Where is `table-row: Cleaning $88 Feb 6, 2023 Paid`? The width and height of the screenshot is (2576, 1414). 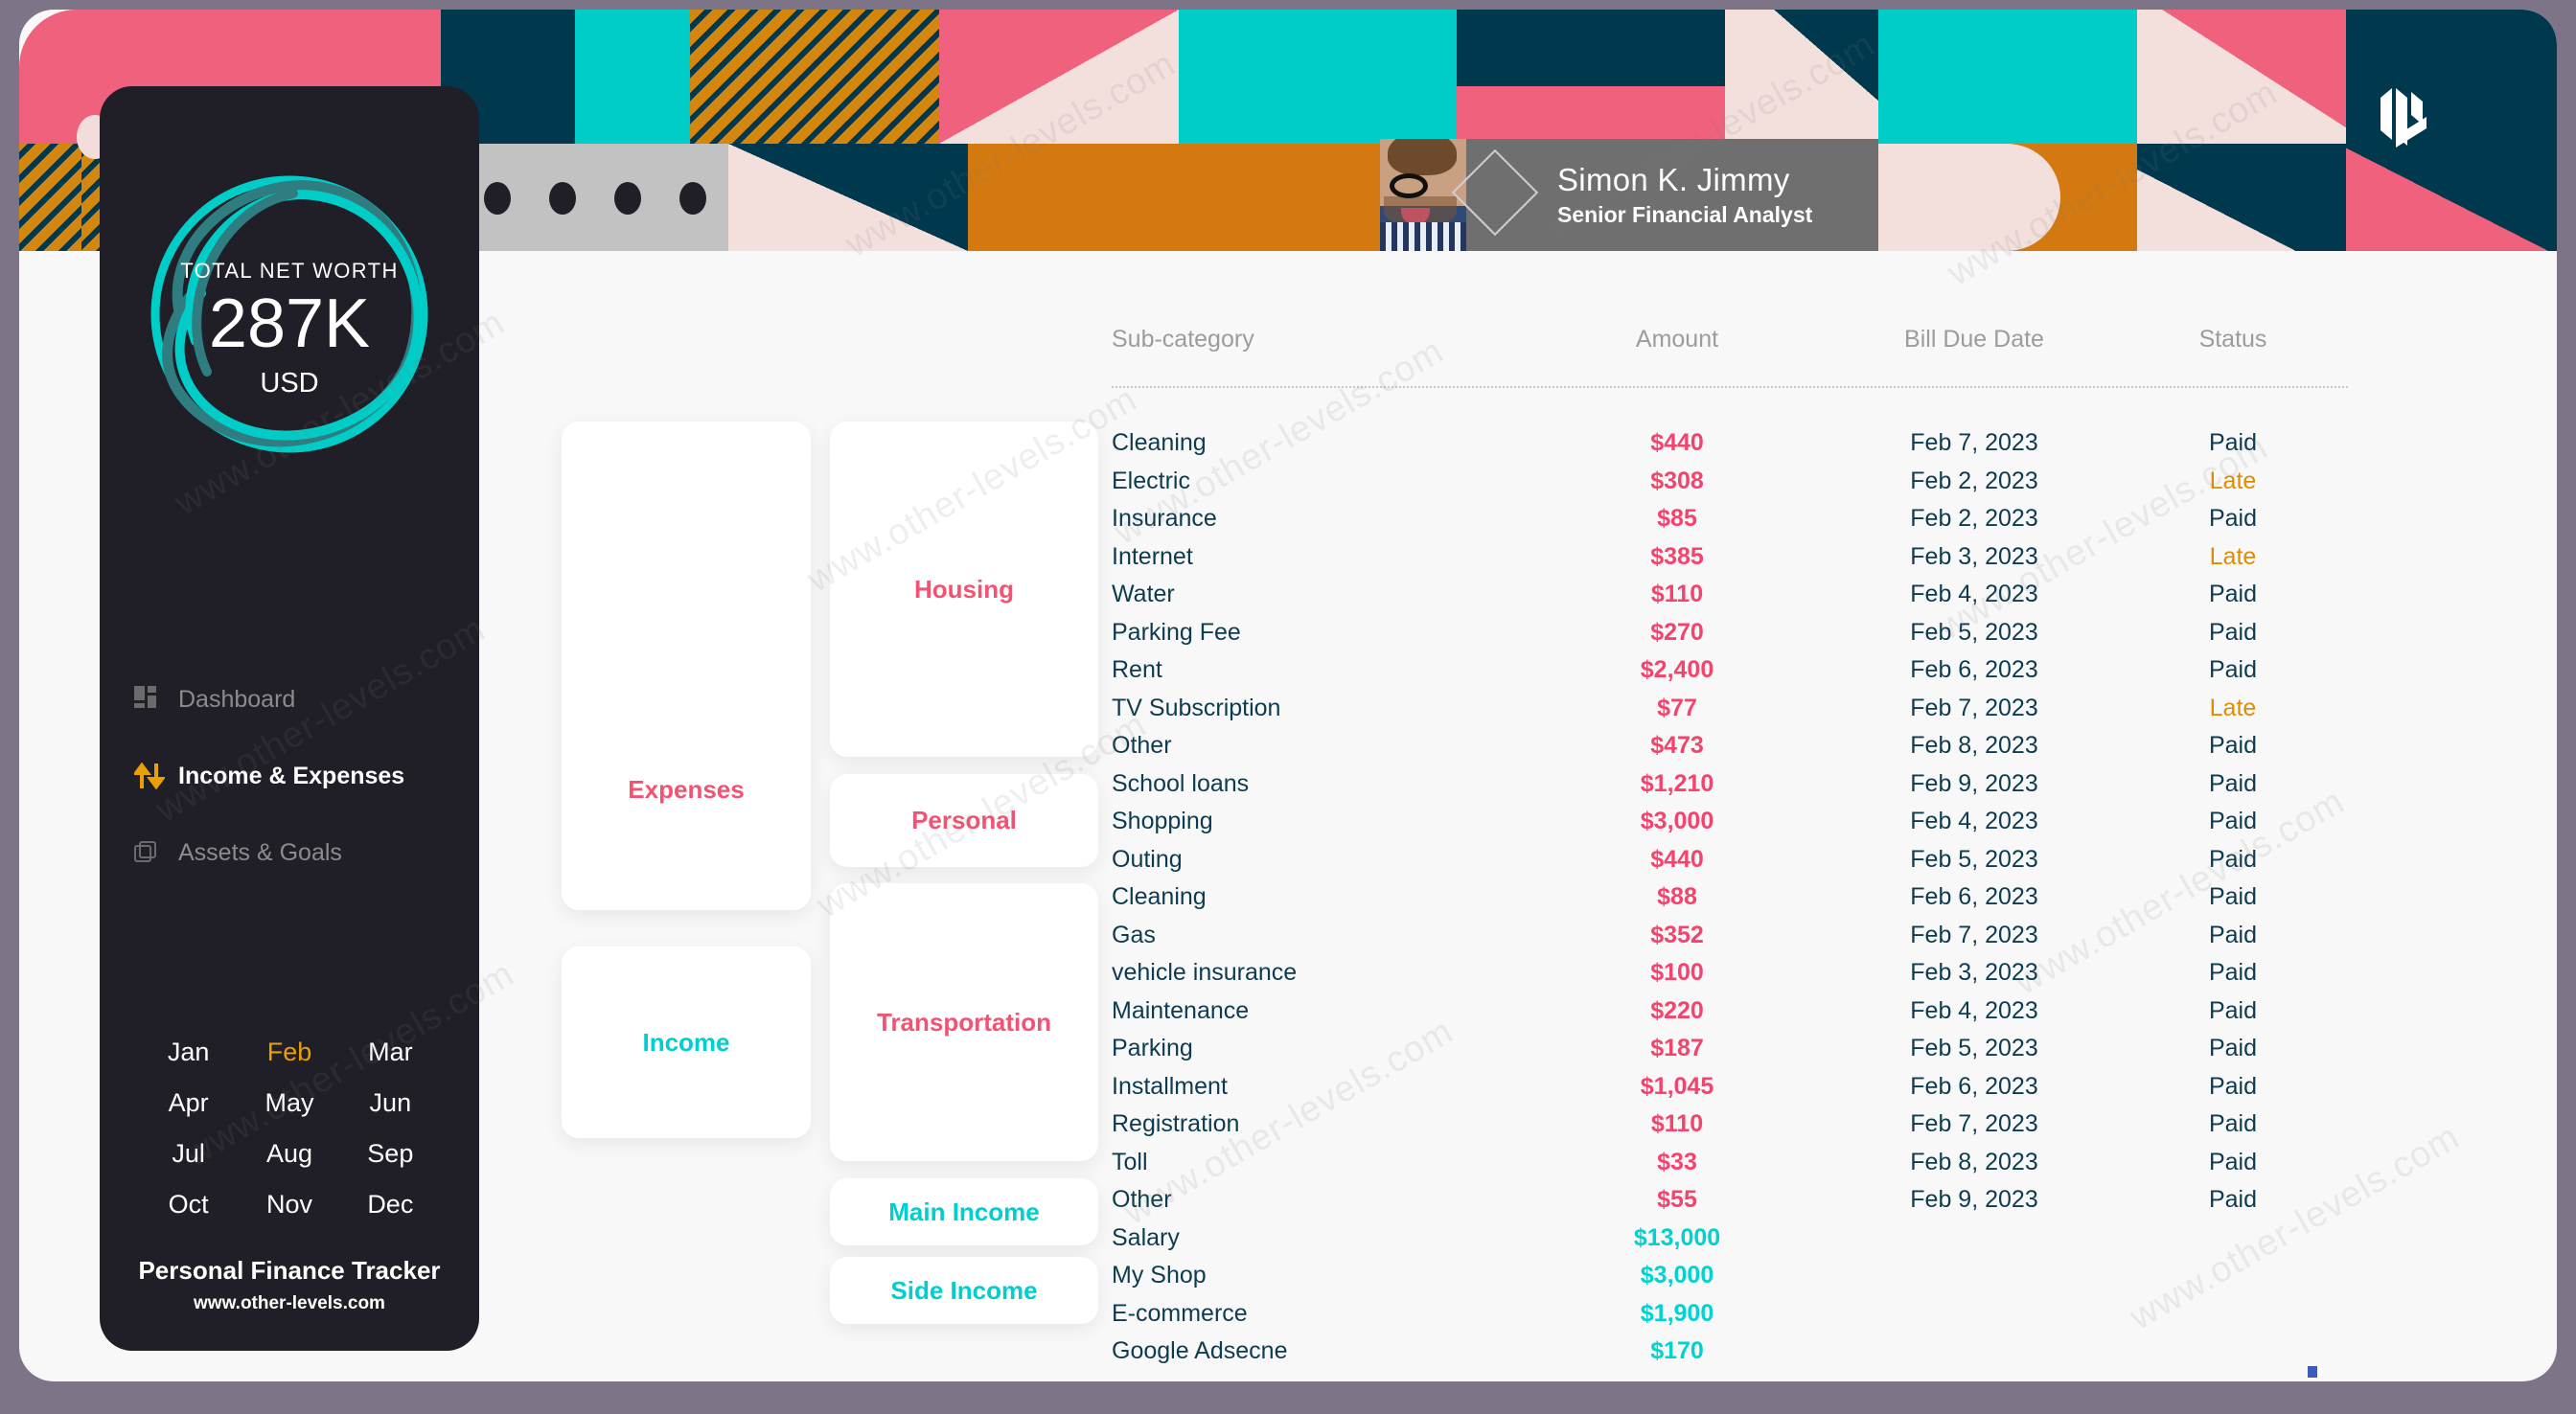 table-row: Cleaning $88 Feb 6, 2023 Paid is located at coordinates (1730, 898).